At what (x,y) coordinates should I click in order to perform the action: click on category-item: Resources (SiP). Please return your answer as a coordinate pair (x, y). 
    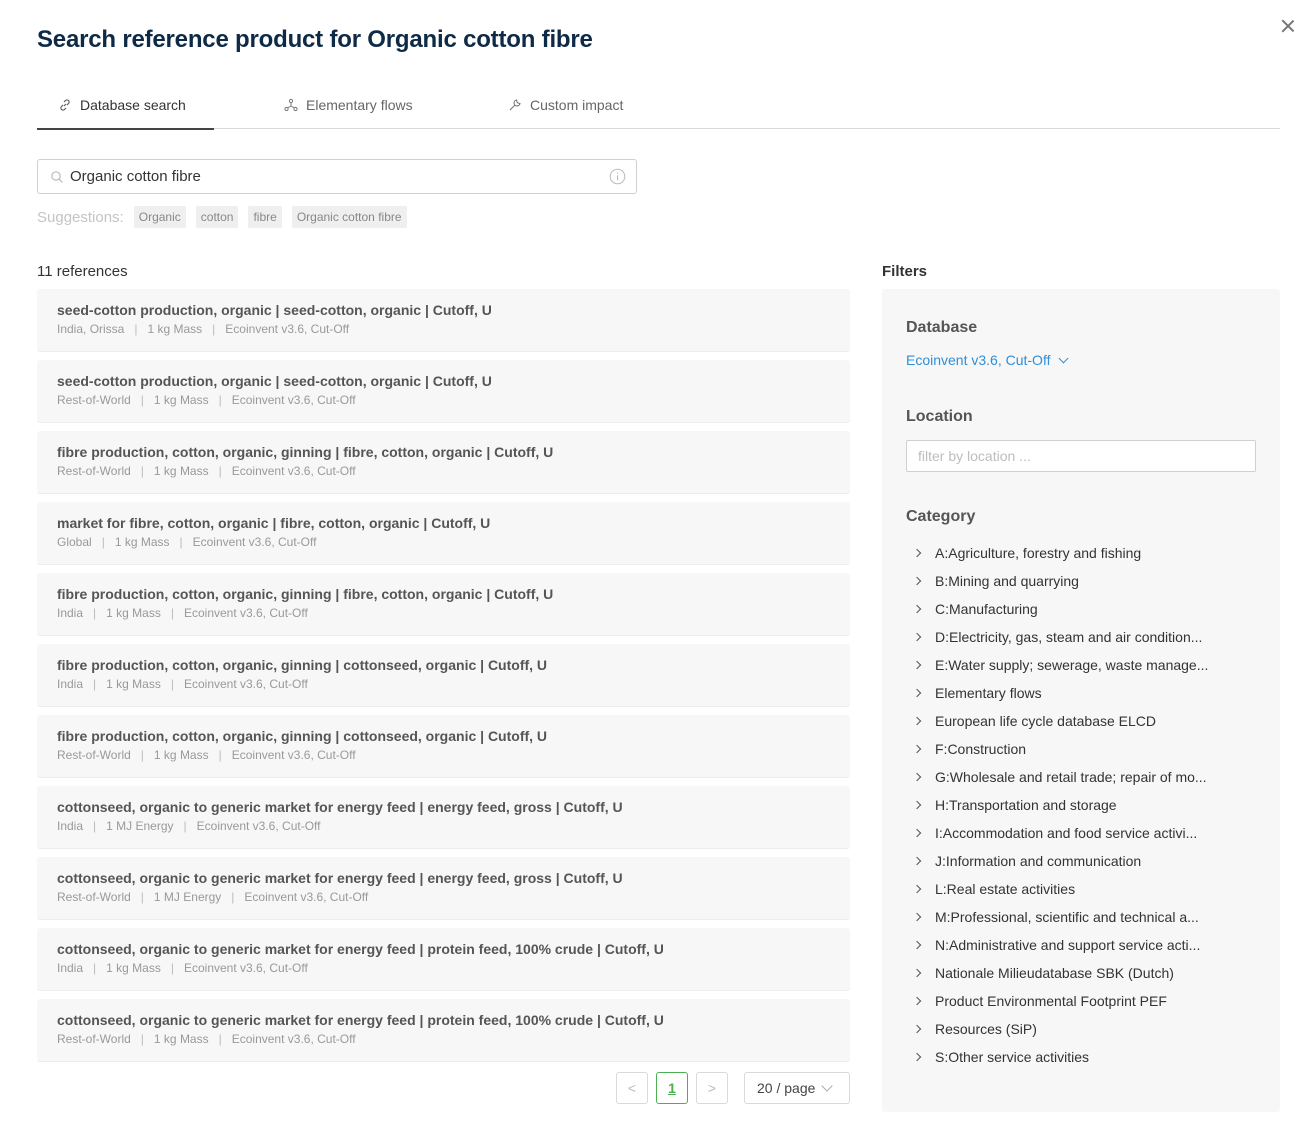
    Looking at the image, I should click on (1077, 1029).